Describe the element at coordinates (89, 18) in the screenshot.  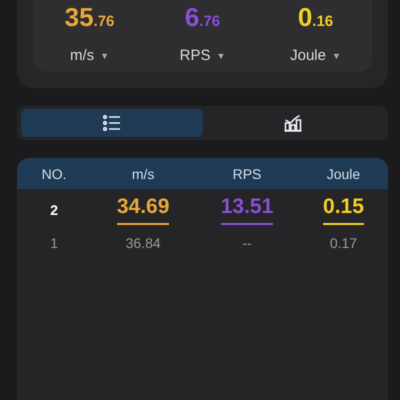
I see `reading-value: 35.76` at that location.